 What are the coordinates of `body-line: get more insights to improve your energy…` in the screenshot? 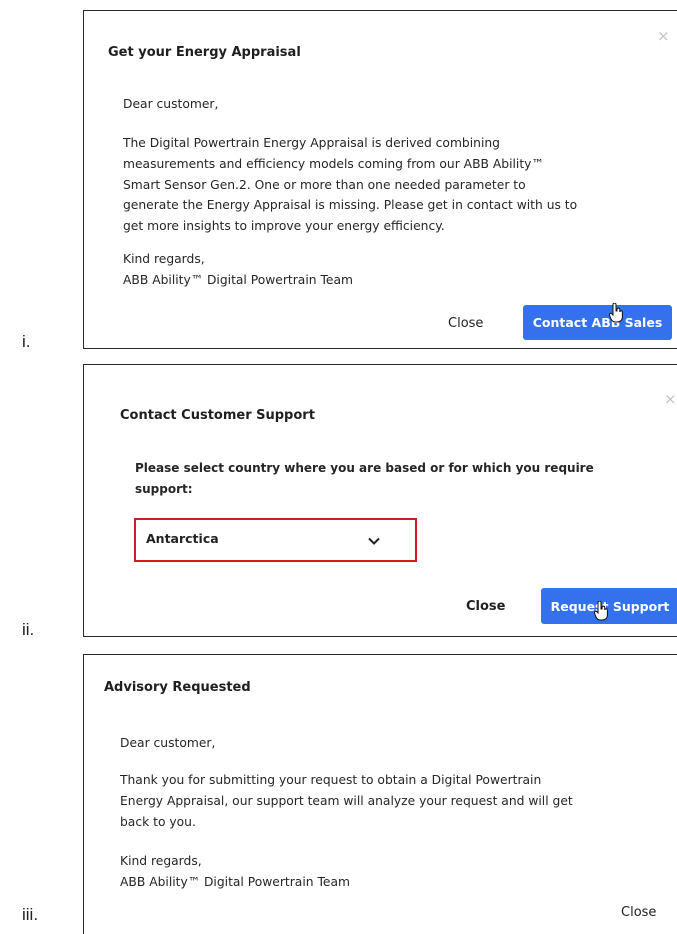 It's located at (284, 226).